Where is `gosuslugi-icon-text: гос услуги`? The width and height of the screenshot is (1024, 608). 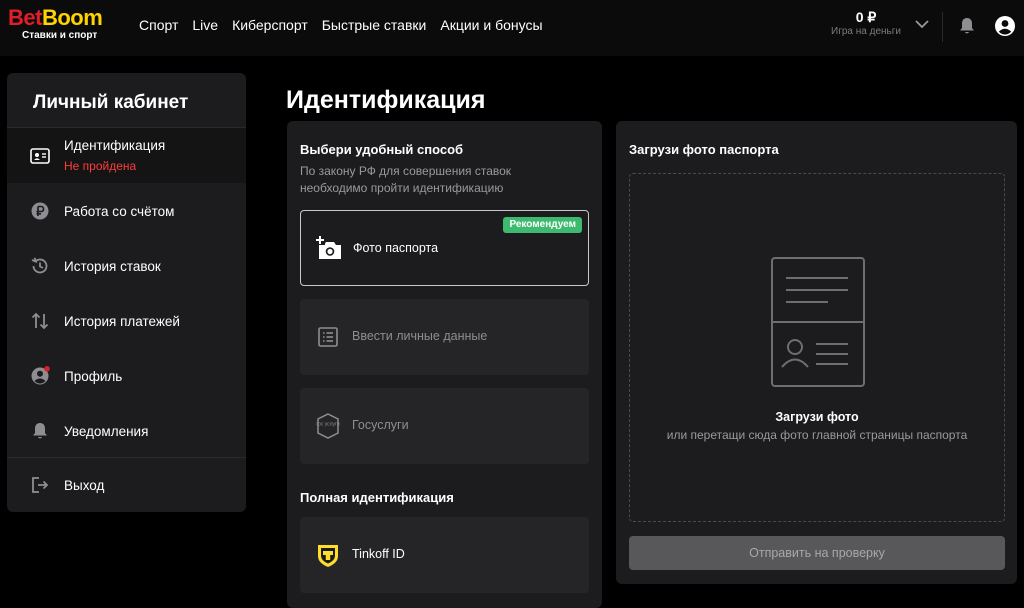 gosuslugi-icon-text: гос услуги is located at coordinates (328, 425).